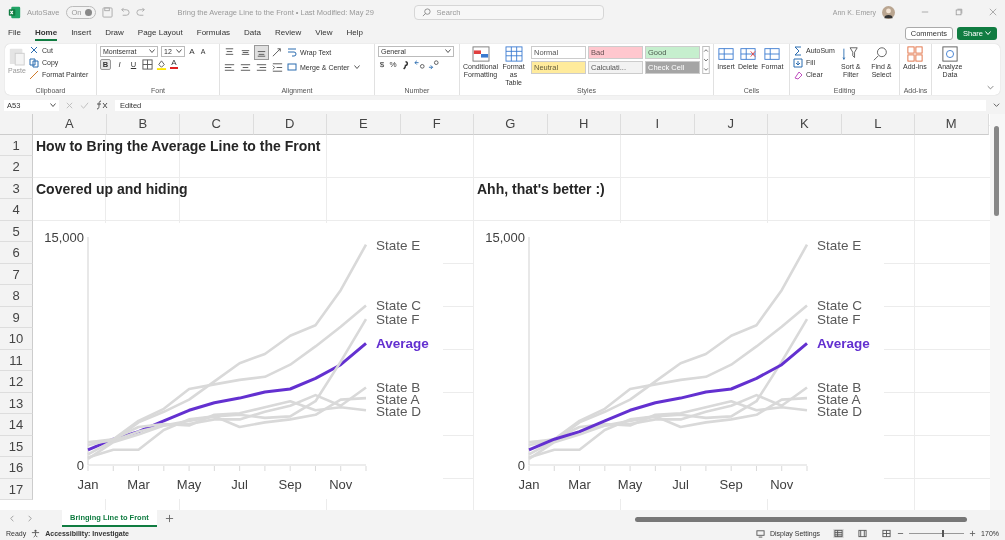  Describe the element at coordinates (541, 188) in the screenshot. I see `chart-heading: Ahh, that's better :)` at that location.